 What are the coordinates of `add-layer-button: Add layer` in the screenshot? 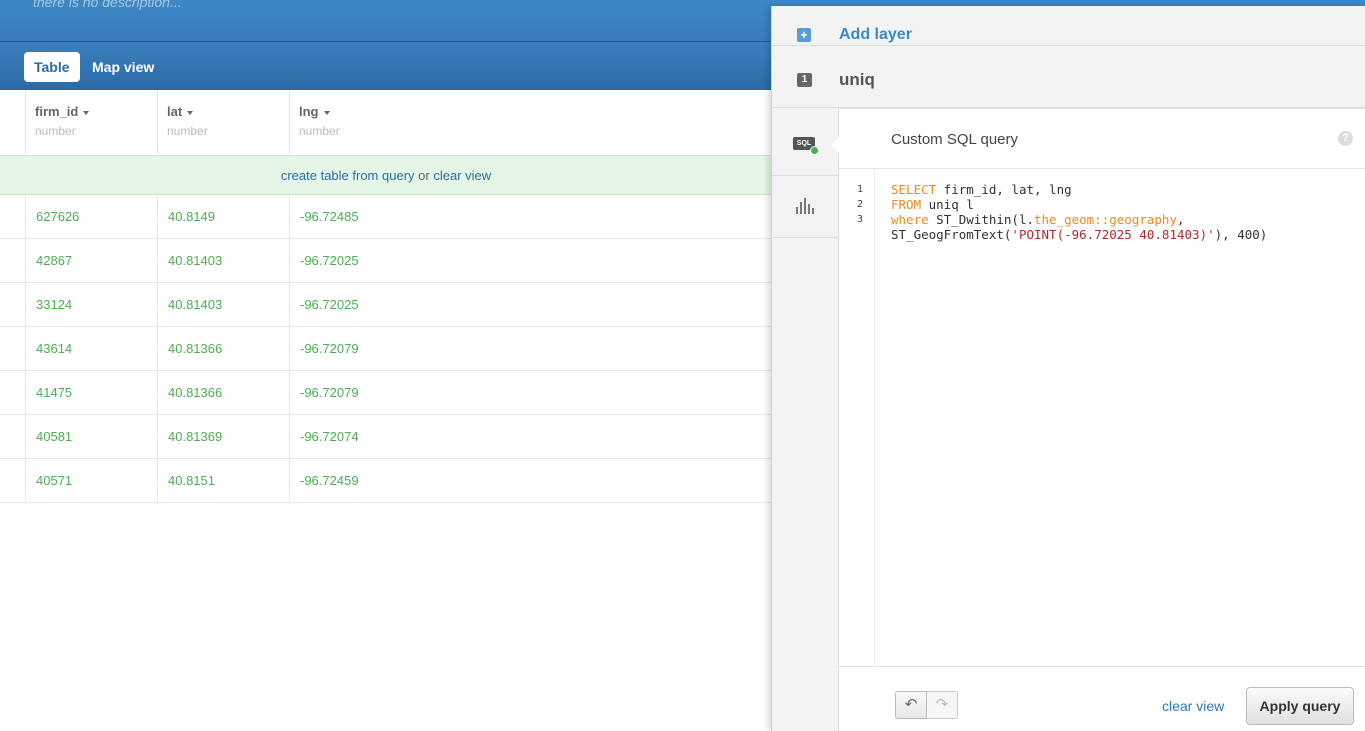 It's located at (875, 35).